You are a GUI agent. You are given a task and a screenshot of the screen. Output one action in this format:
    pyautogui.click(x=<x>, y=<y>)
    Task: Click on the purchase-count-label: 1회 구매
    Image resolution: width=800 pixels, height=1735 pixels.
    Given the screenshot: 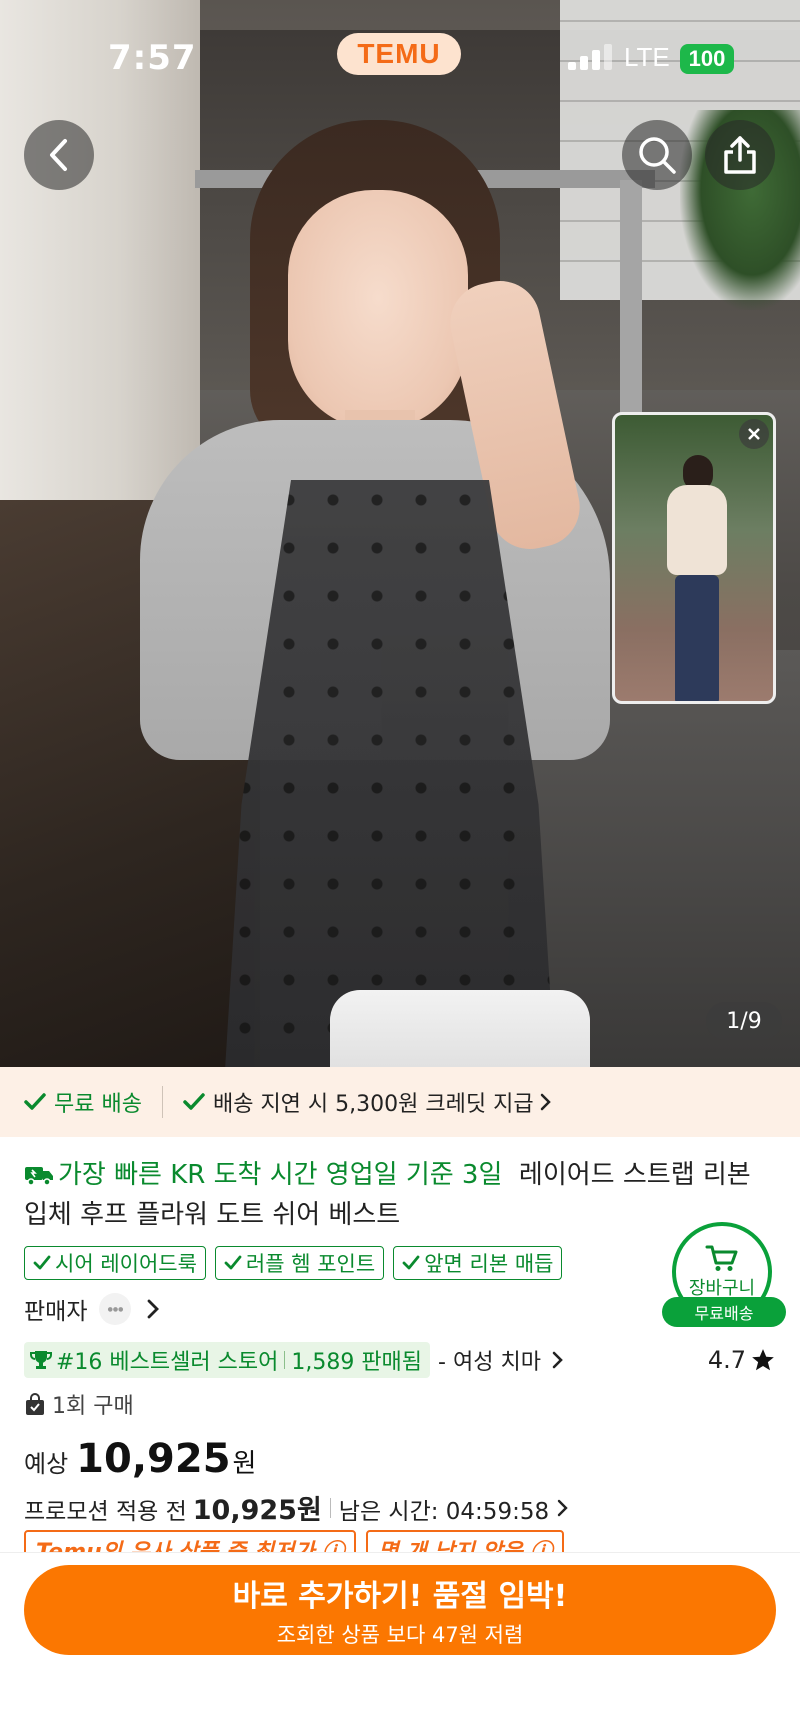 What is the action you would take?
    pyautogui.click(x=93, y=1406)
    